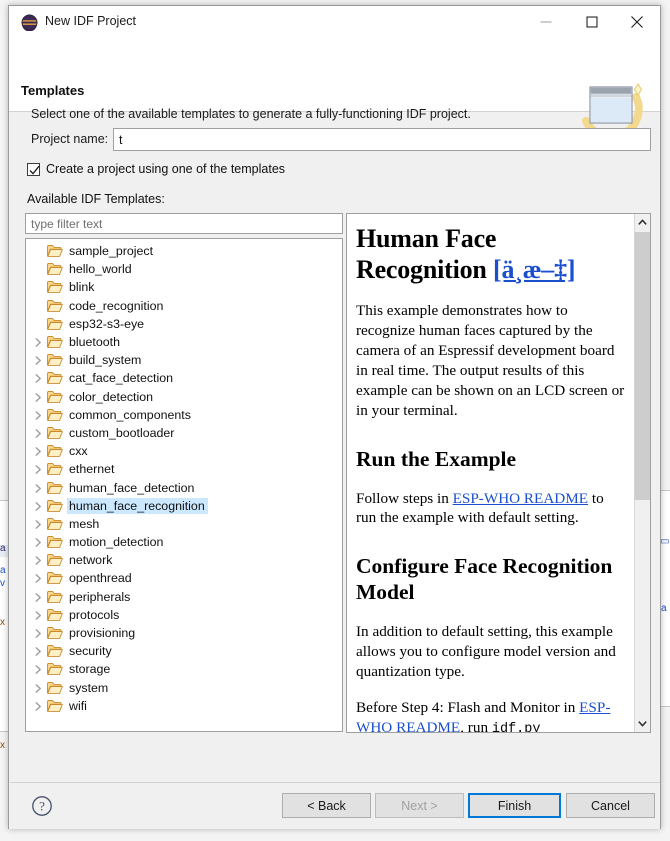 This screenshot has width=670, height=841. What do you see at coordinates (105, 360) in the screenshot?
I see `tree-item-label: build_system` at bounding box center [105, 360].